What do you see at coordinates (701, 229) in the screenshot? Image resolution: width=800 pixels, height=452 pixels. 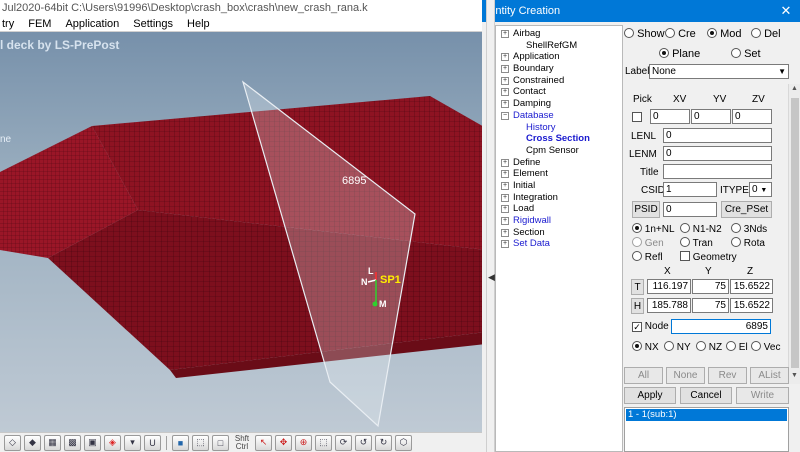 I see `method-n1-n2: N1-N2` at bounding box center [701, 229].